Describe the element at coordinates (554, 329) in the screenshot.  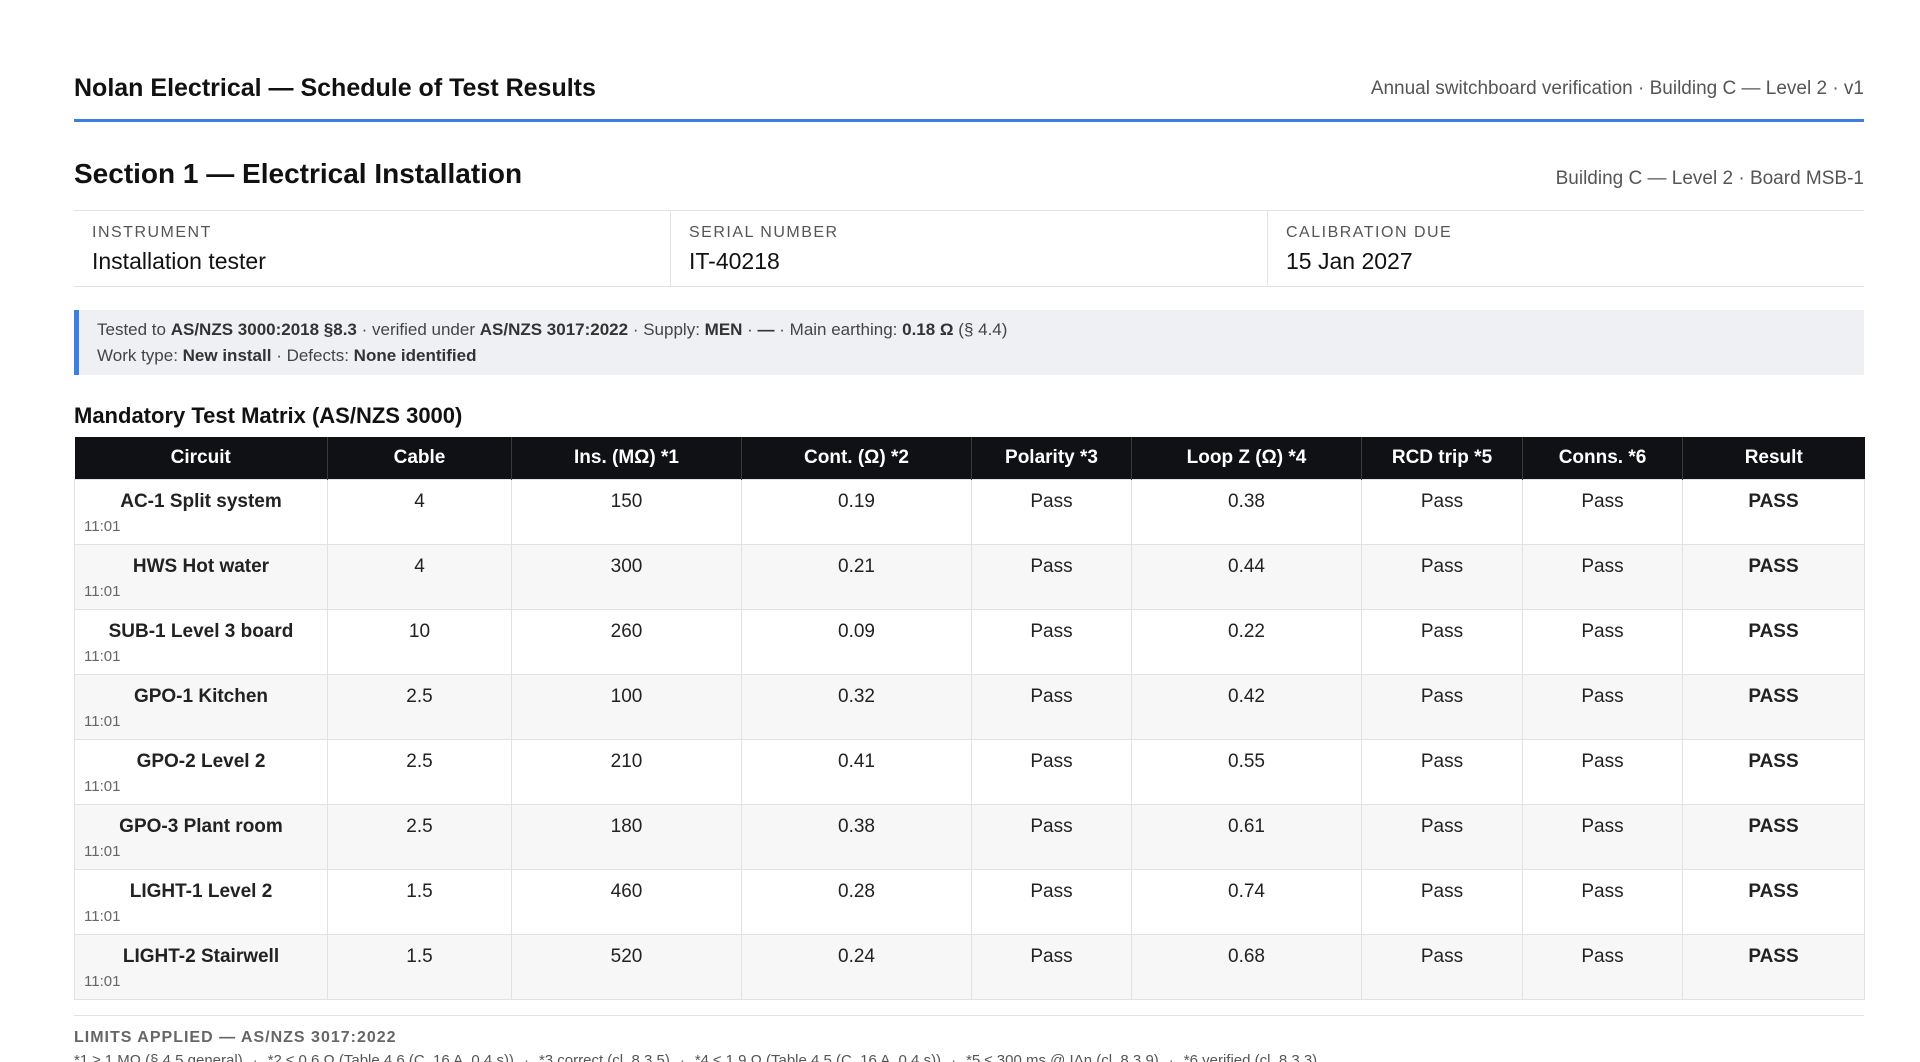
I see `verified-standard: AS/NZS 3017:2022` at that location.